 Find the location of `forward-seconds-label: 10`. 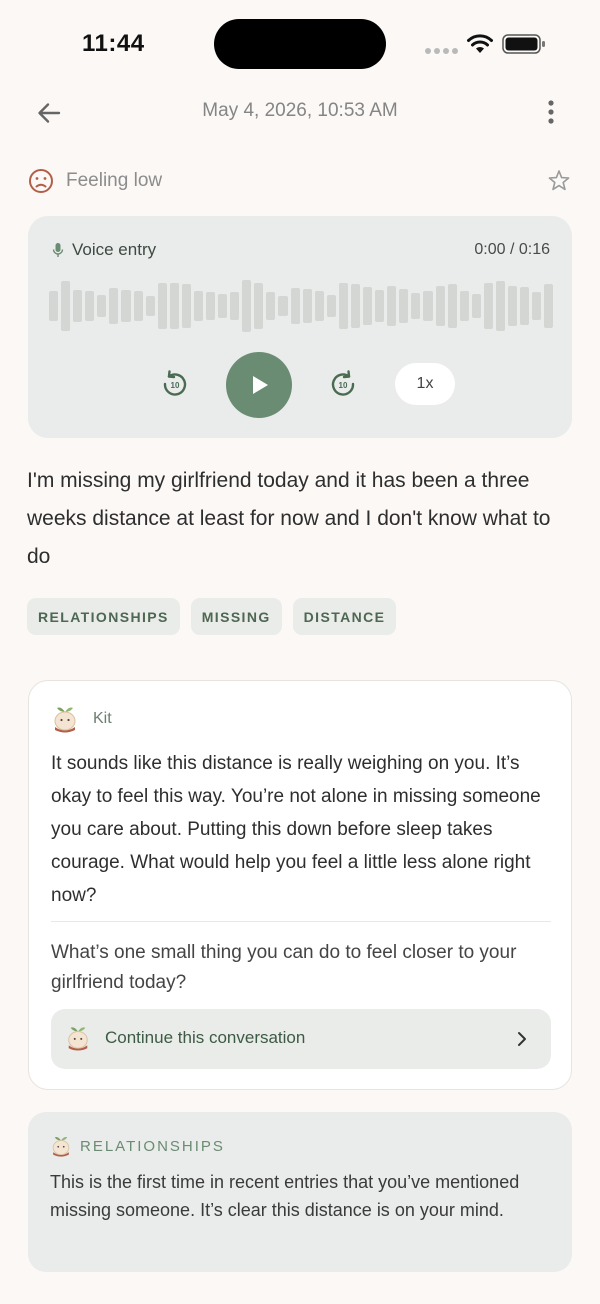

forward-seconds-label: 10 is located at coordinates (343, 385).